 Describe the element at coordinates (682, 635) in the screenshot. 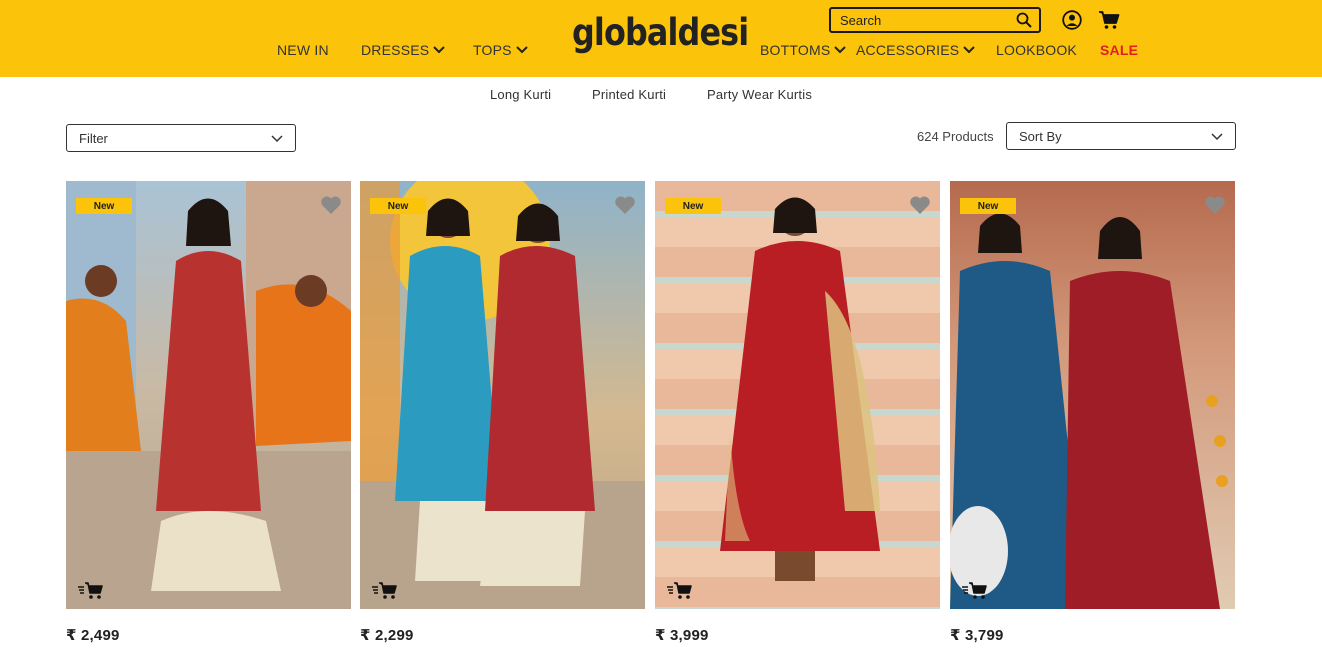

I see `product-price: ₹ 3,999` at that location.